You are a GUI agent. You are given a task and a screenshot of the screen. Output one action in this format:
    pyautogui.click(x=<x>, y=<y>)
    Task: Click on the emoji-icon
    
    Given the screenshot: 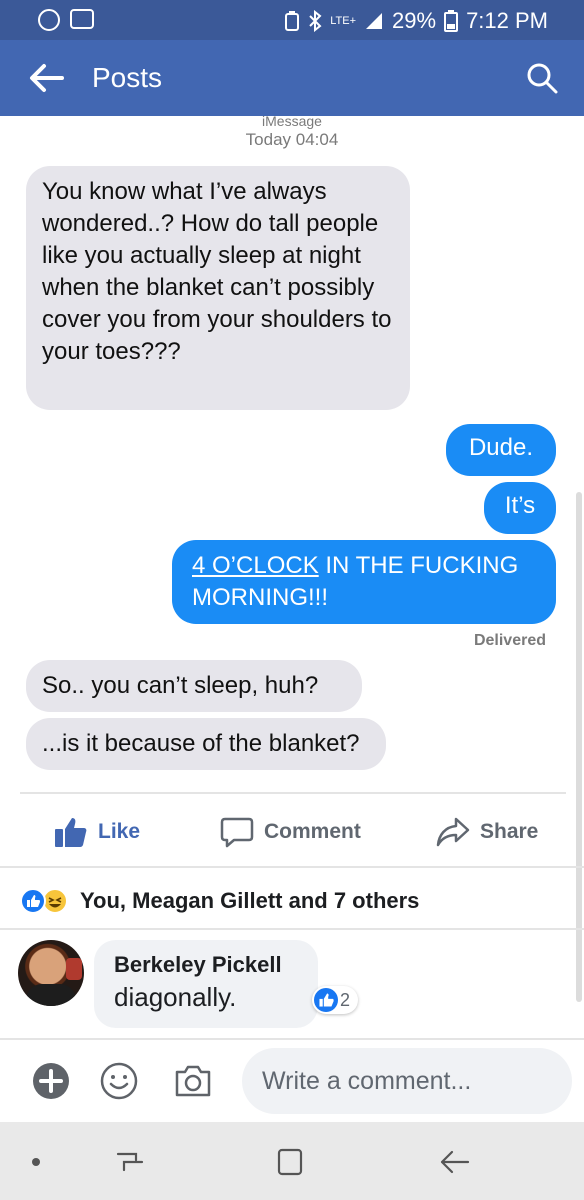 What is the action you would take?
    pyautogui.click(x=119, y=1081)
    